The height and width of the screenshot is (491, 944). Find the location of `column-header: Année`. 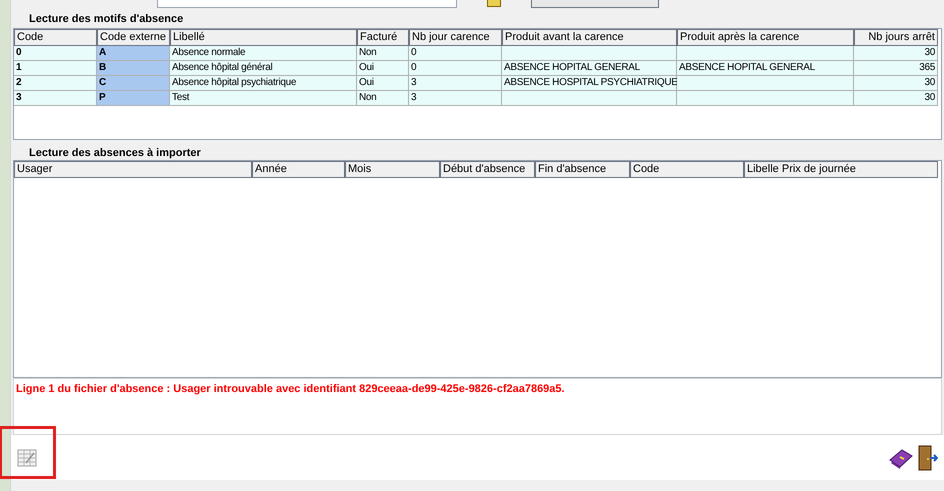

column-header: Année is located at coordinates (298, 169).